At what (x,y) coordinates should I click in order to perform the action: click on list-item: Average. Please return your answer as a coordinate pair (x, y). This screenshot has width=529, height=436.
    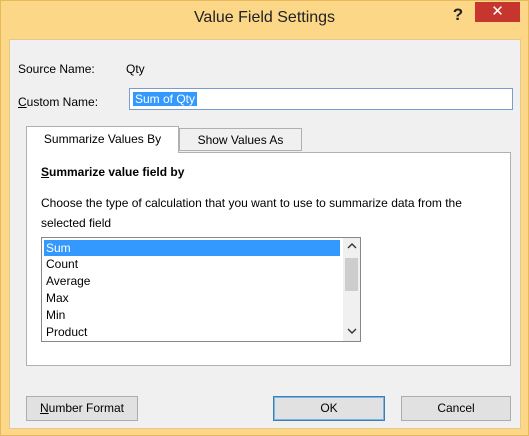
    Looking at the image, I should click on (192, 281).